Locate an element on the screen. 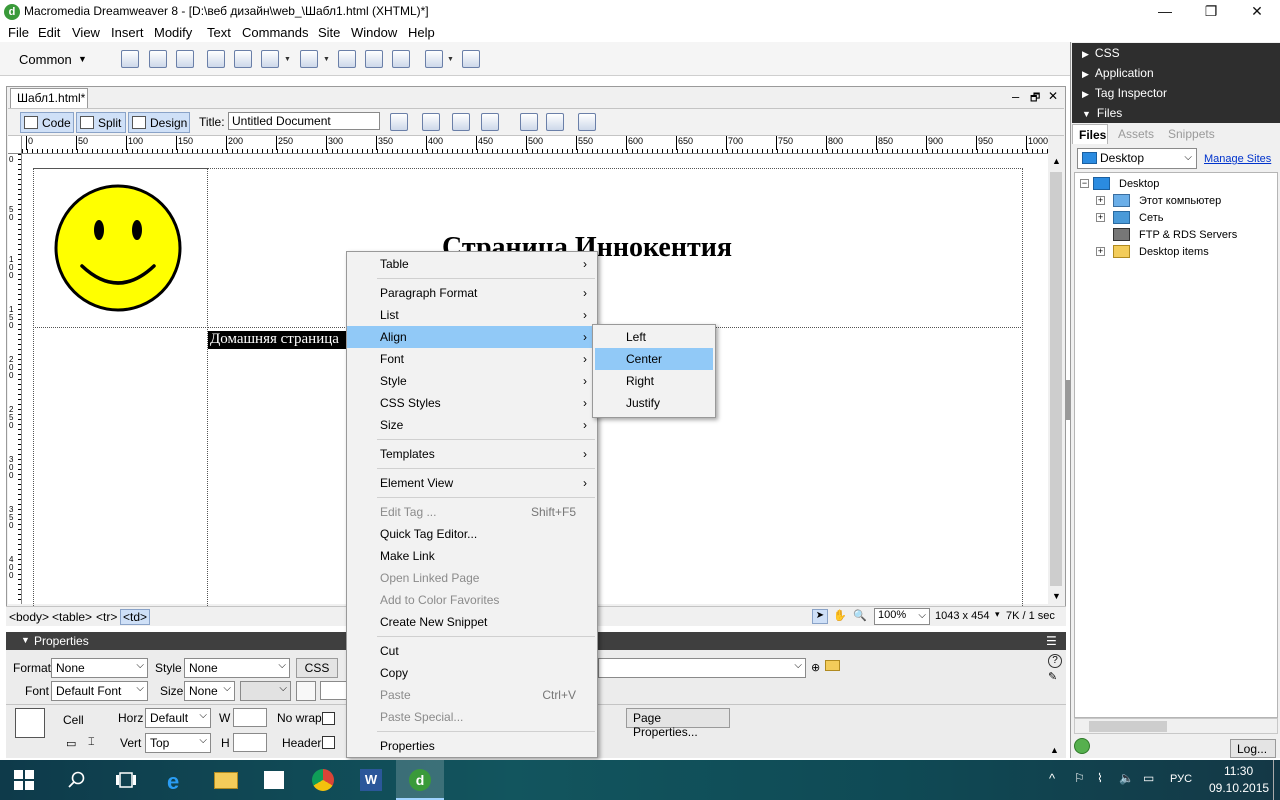 This screenshot has width=1280, height=800. select-tool-icon: ➤ is located at coordinates (820, 616).